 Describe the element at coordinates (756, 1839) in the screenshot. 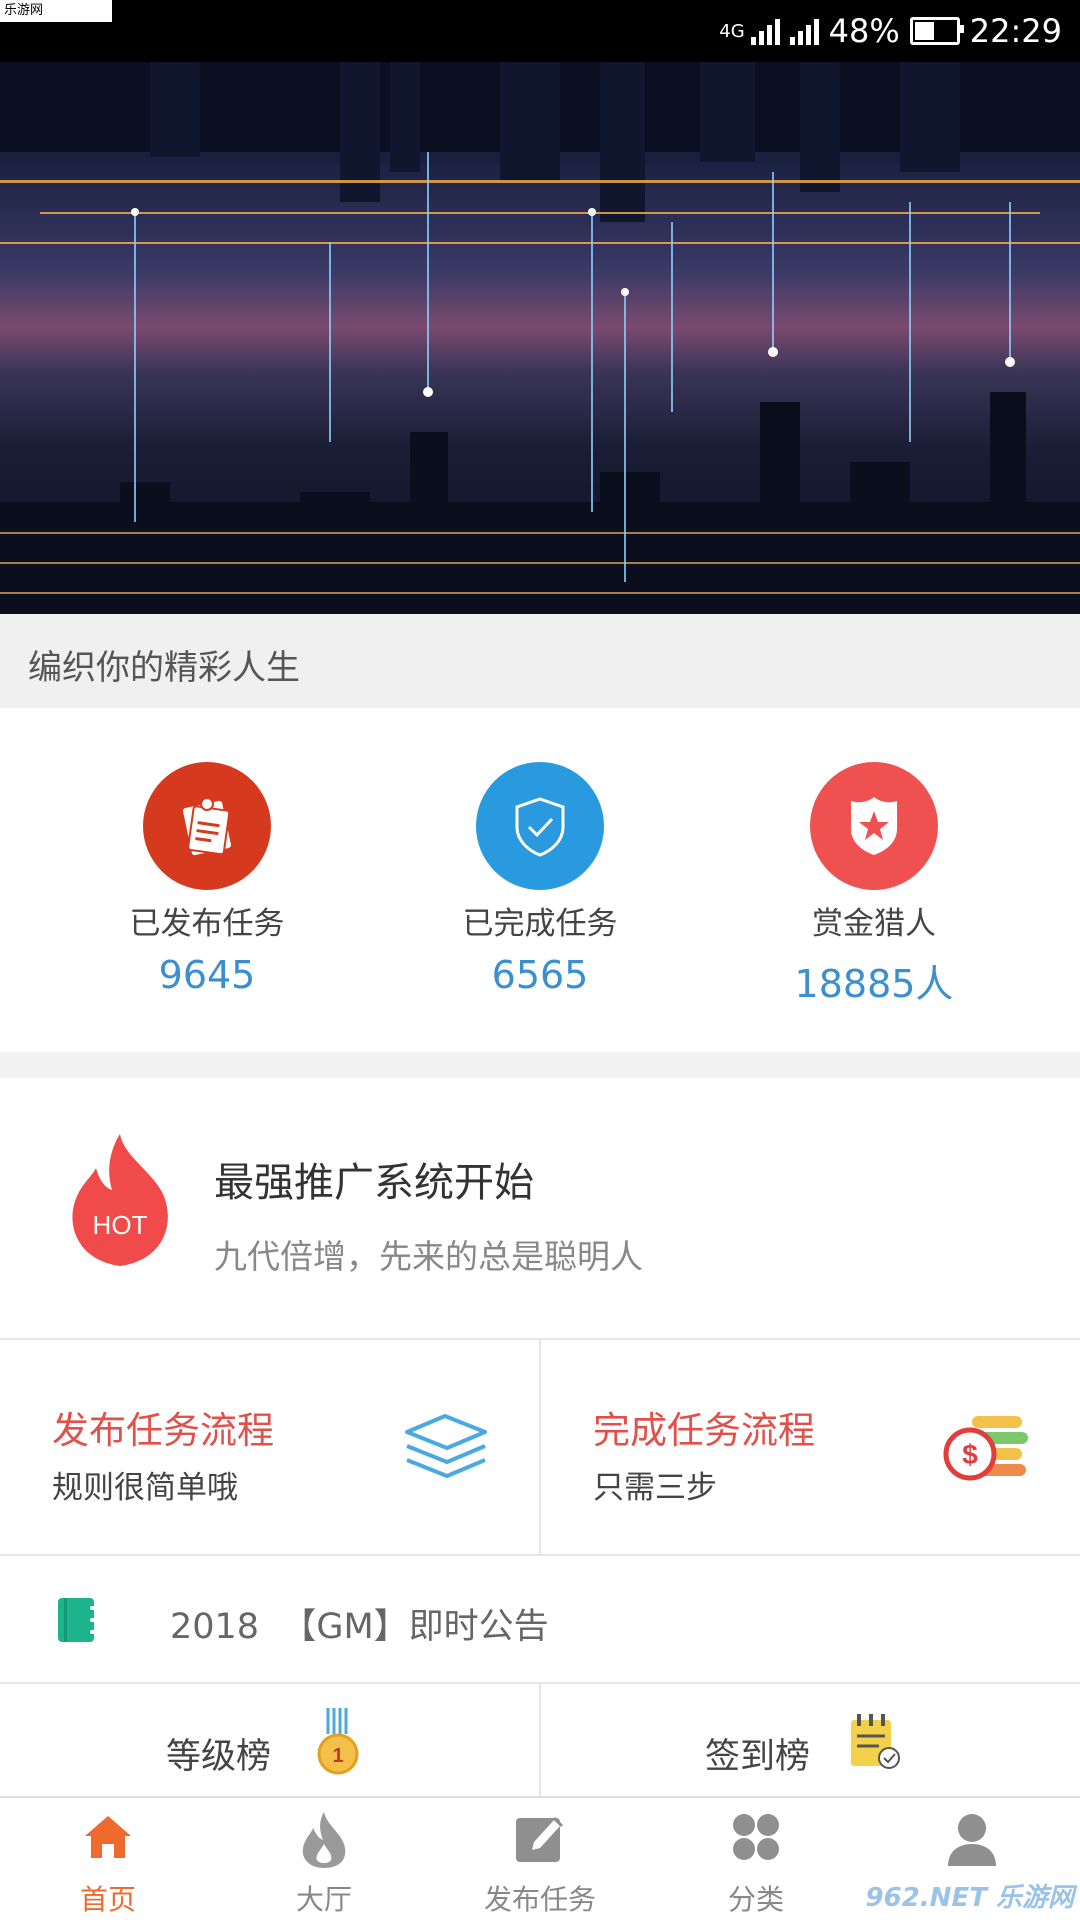

I see `grid-icon` at that location.